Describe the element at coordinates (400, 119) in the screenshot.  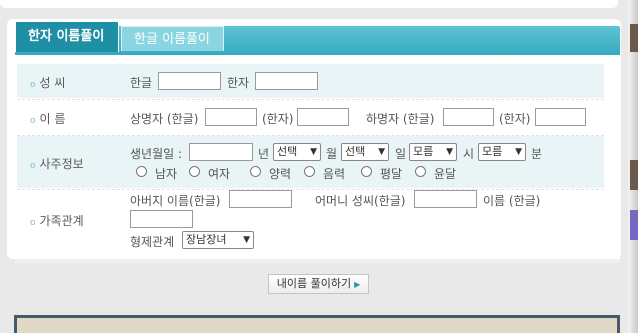
I see `lower-name-hangul-label: 하명자 (한글)` at that location.